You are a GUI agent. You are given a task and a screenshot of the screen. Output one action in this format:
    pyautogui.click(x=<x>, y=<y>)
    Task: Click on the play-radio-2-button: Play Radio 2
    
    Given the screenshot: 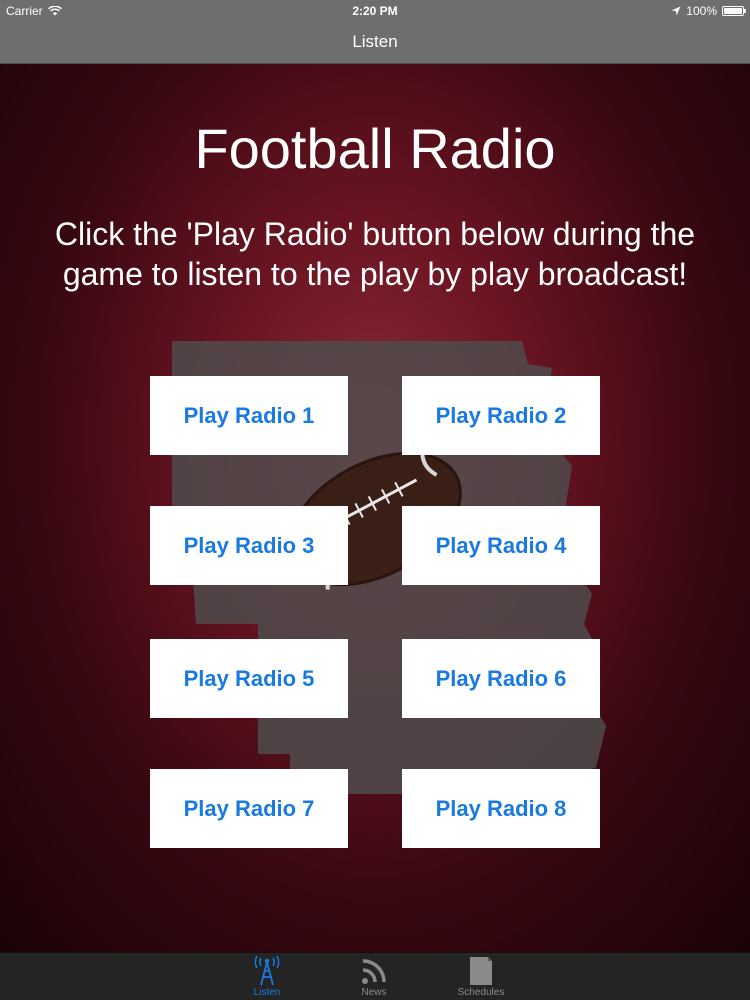 What is the action you would take?
    pyautogui.click(x=501, y=415)
    